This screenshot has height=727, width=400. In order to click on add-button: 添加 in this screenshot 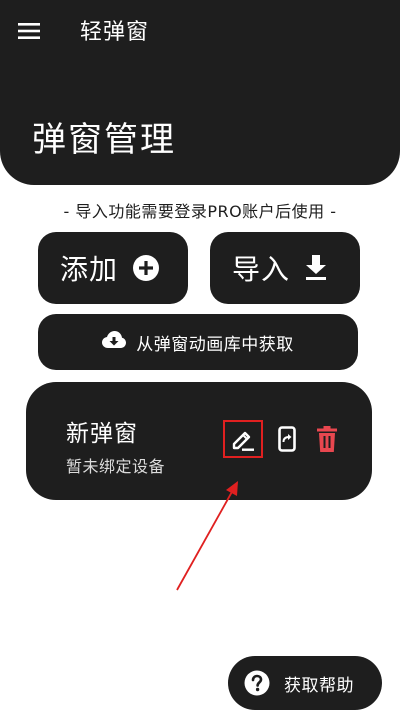, I will do `click(113, 268)`.